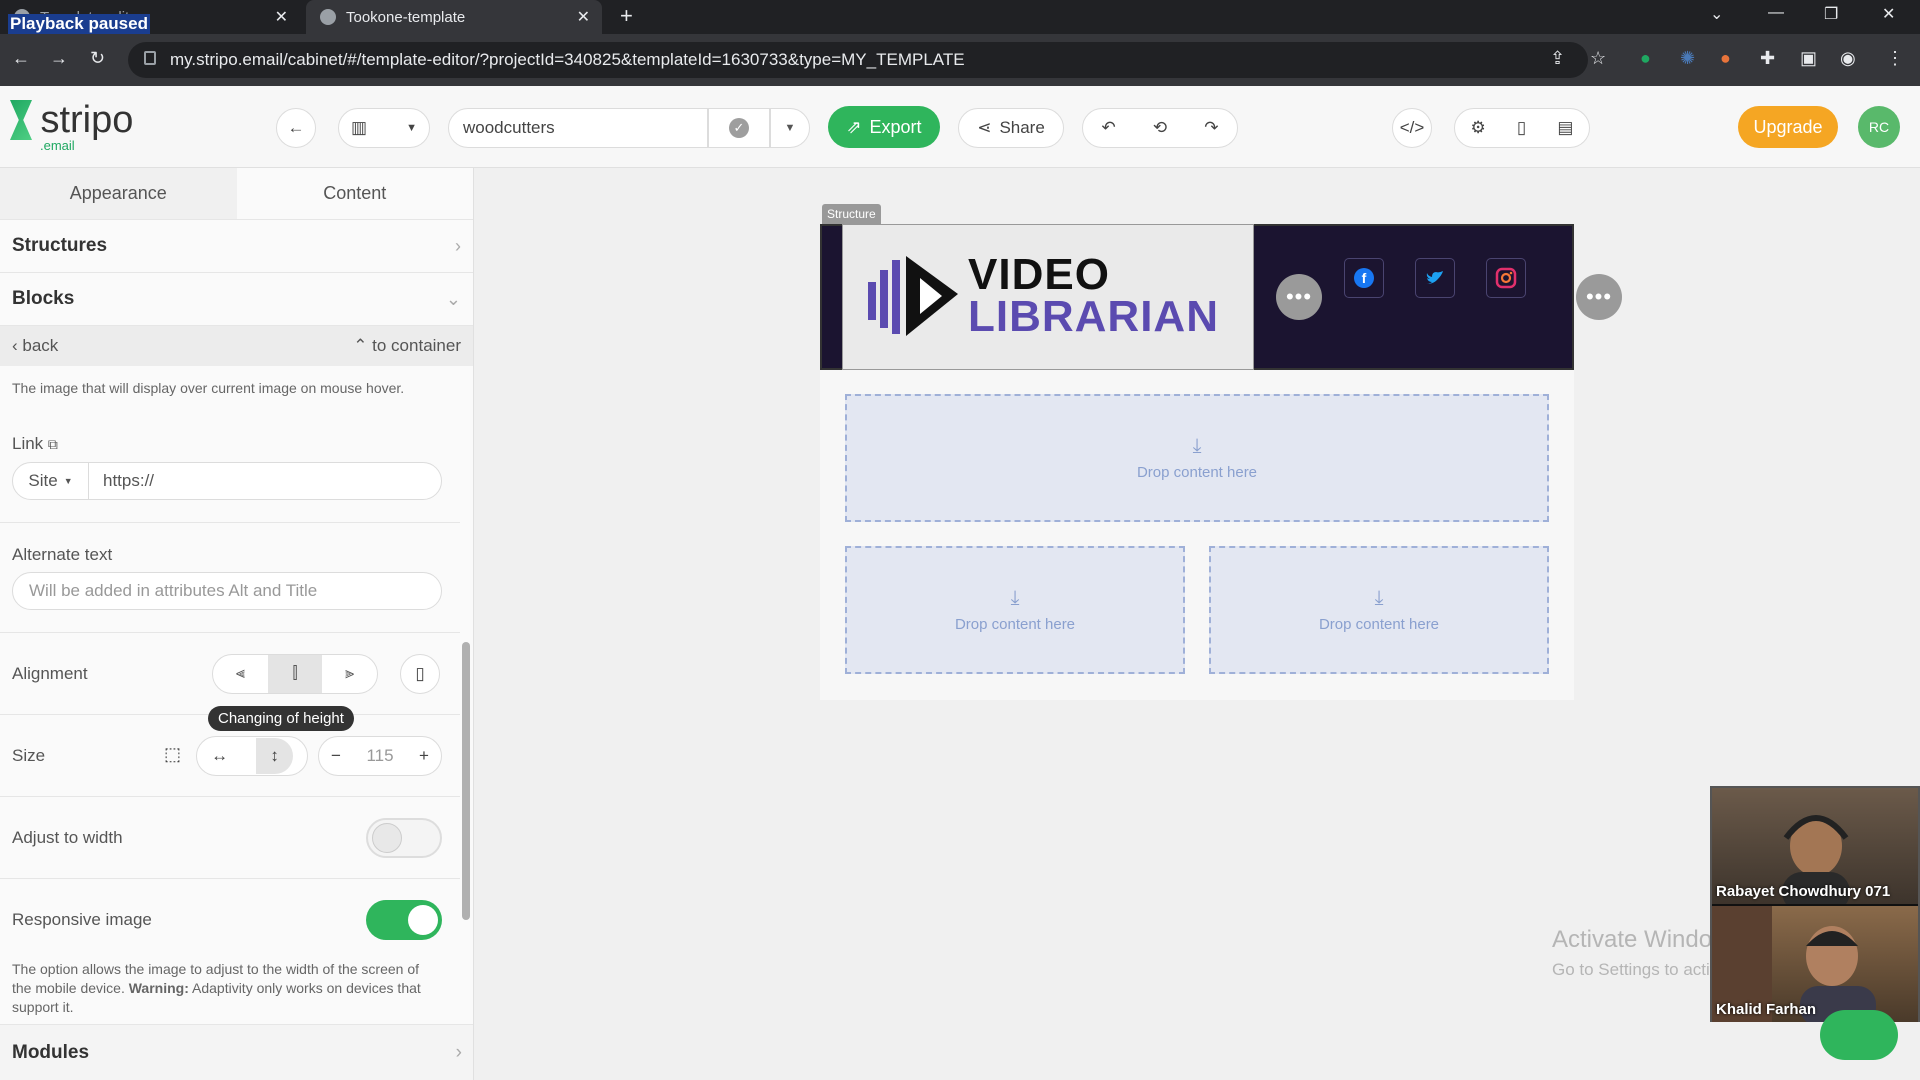 Image resolution: width=1920 pixels, height=1080 pixels. I want to click on instagram-glyph, so click(1506, 278).